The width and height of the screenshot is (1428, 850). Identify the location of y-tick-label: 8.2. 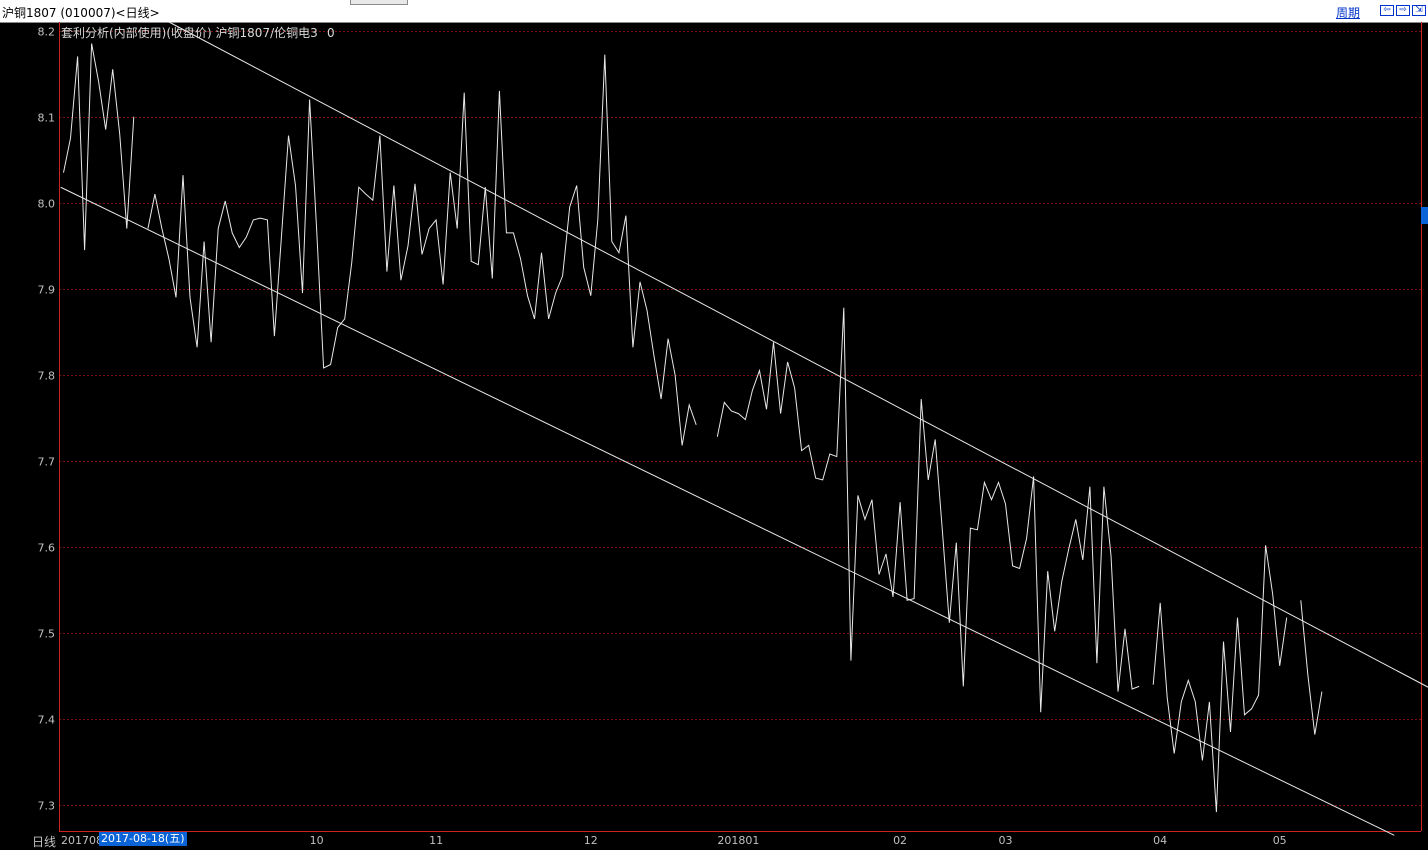
(47, 32).